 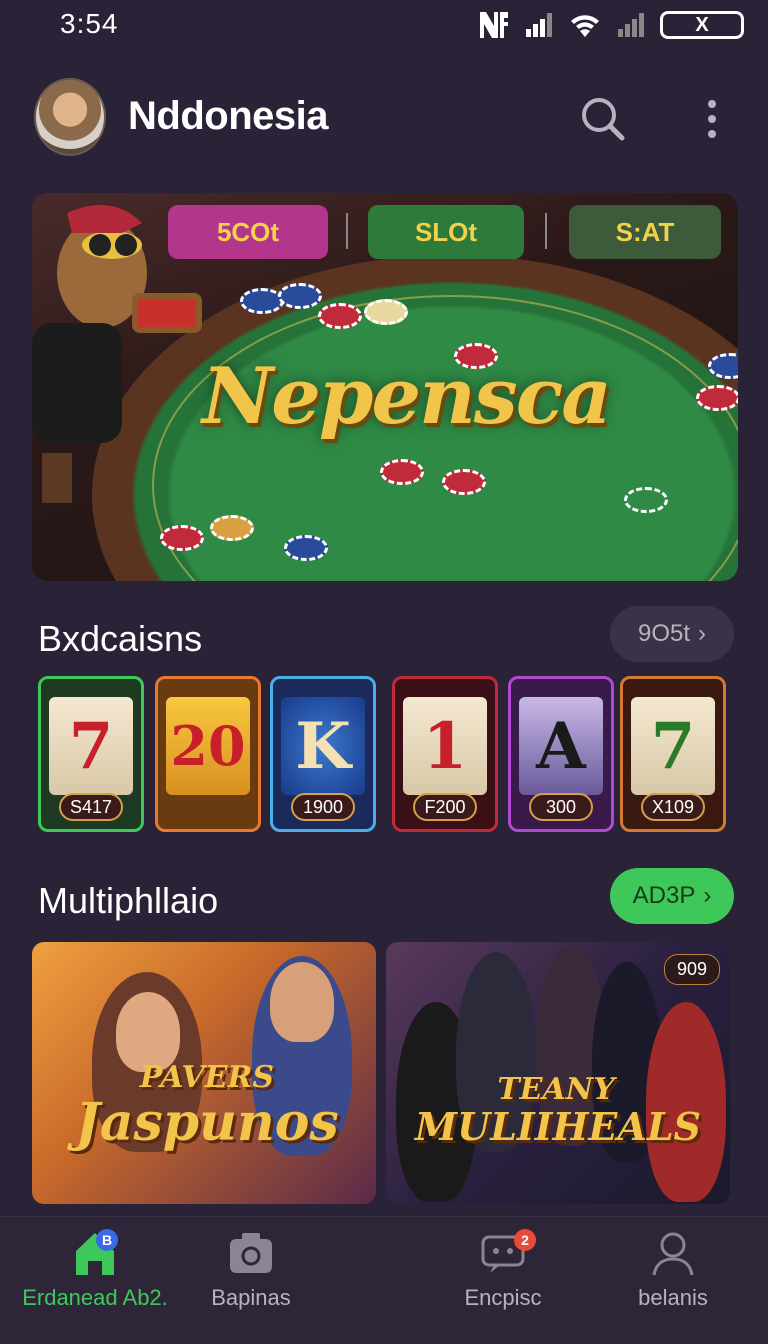 I want to click on slot-value: X109, so click(x=673, y=807).